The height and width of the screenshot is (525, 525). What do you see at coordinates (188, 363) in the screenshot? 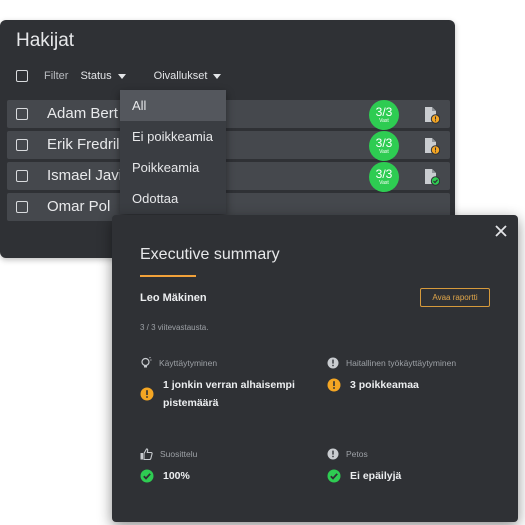
I see `behaviour-label-text: Käyttäytyminen` at bounding box center [188, 363].